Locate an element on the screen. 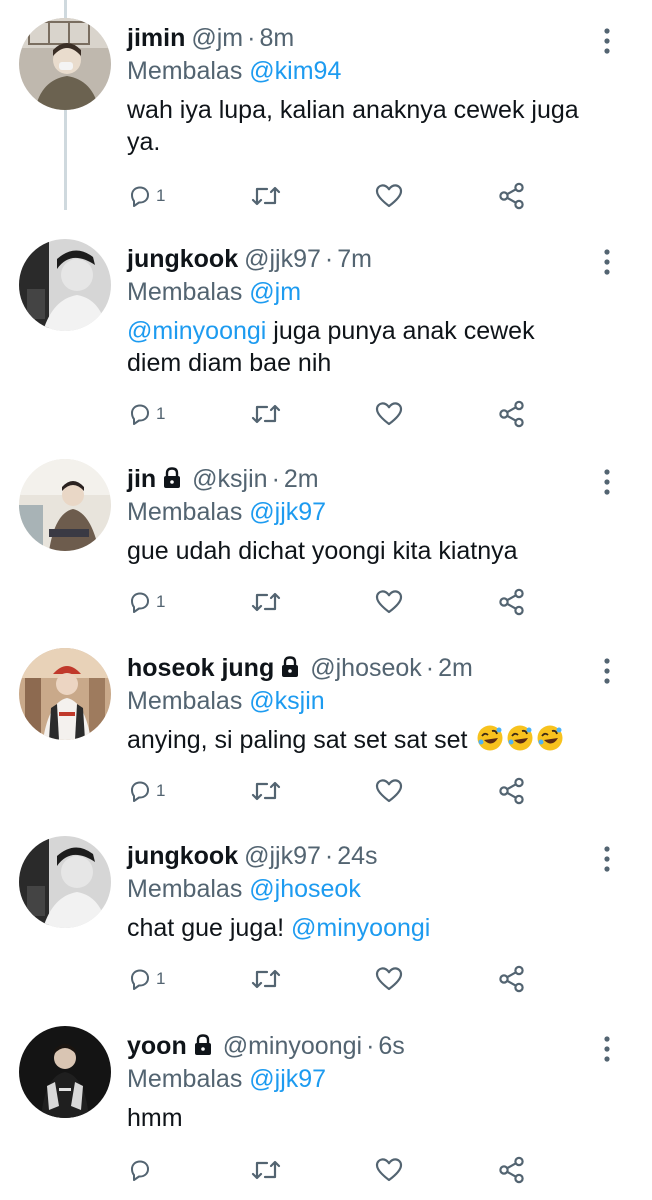  tweet-header: jungkook @jjk97 · 24s is located at coordinates (359, 856).